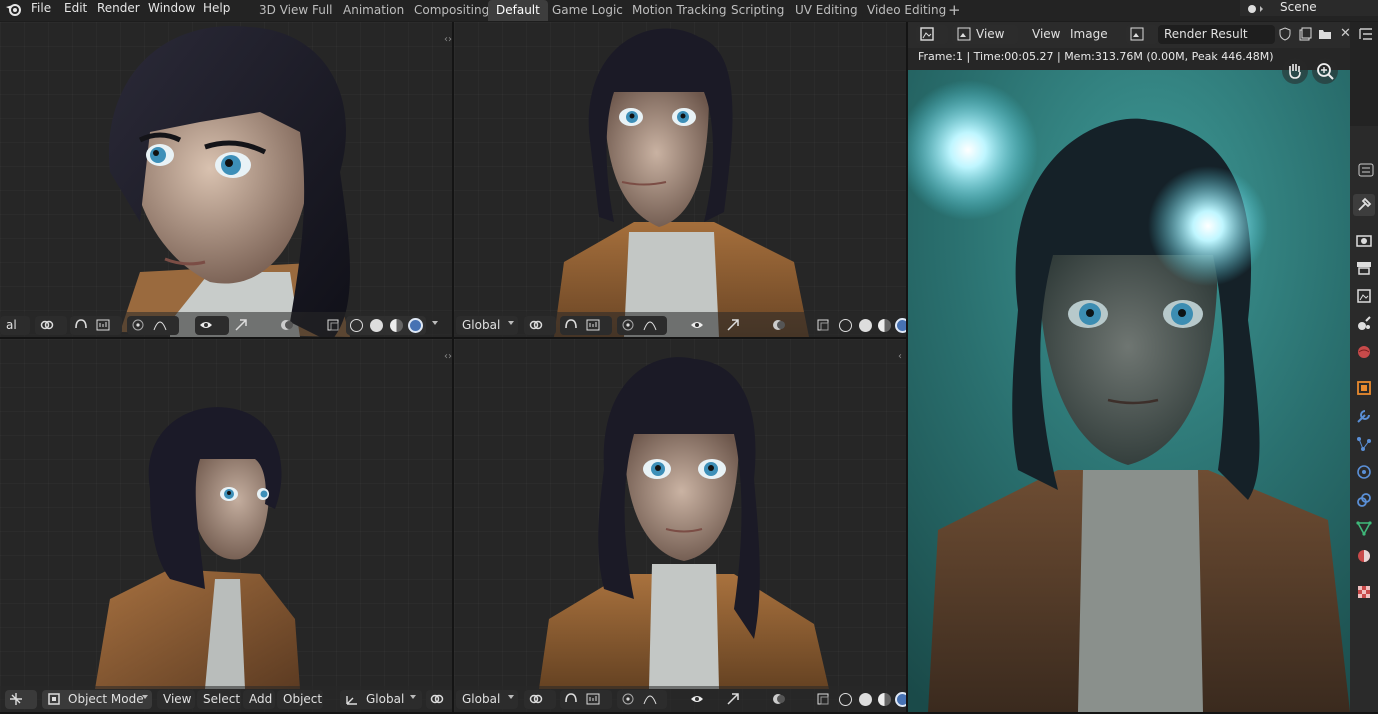  I want to click on constraints-tab, so click(1364, 500).